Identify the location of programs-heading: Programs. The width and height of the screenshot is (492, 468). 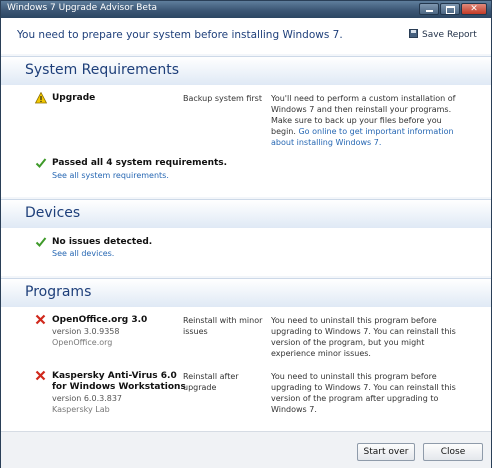
(246, 293).